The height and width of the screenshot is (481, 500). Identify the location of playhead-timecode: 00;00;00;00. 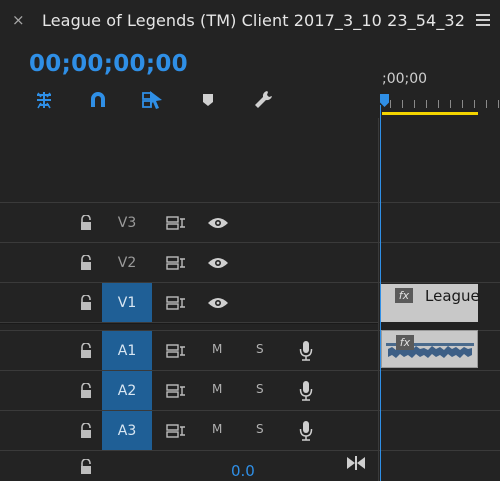
(108, 64).